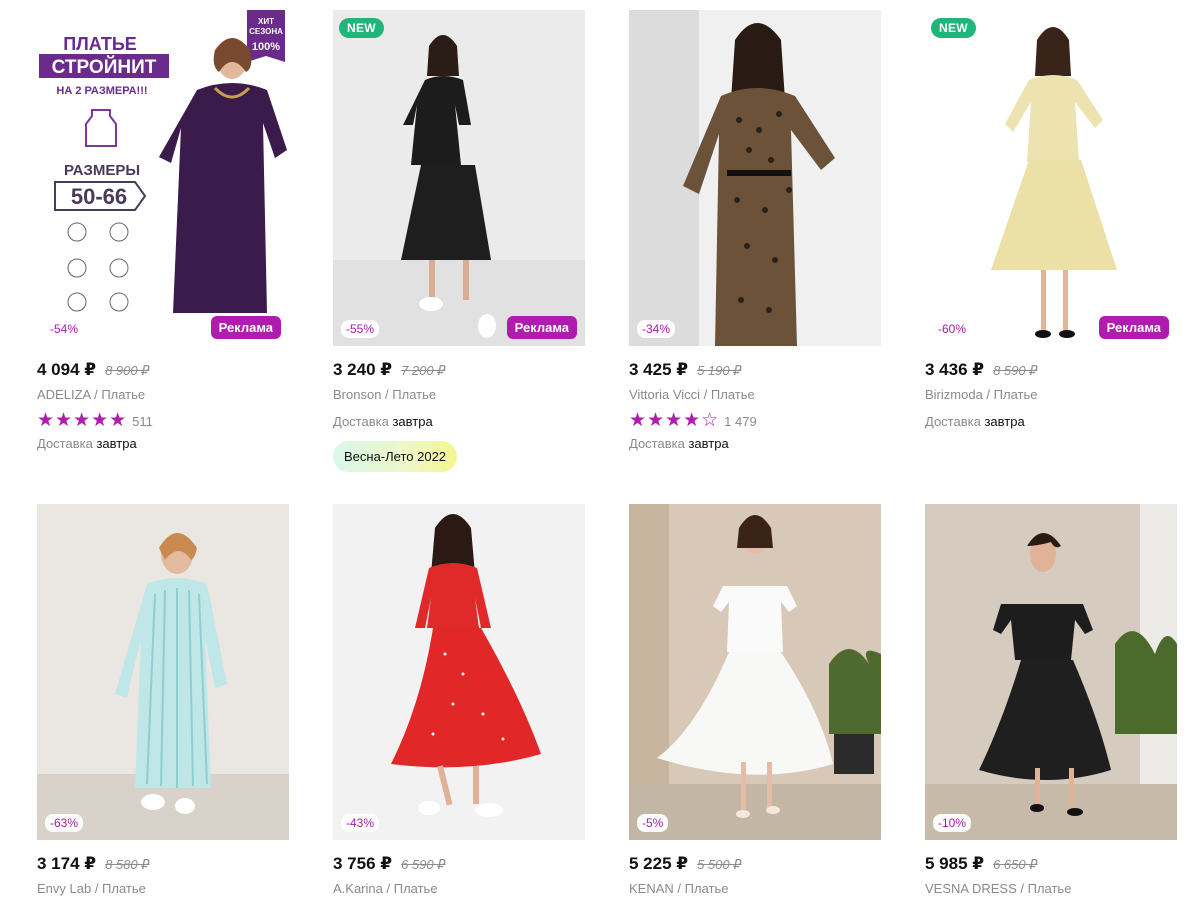 This screenshot has width=1187, height=903. I want to click on price: 3 174 ₽, so click(67, 863).